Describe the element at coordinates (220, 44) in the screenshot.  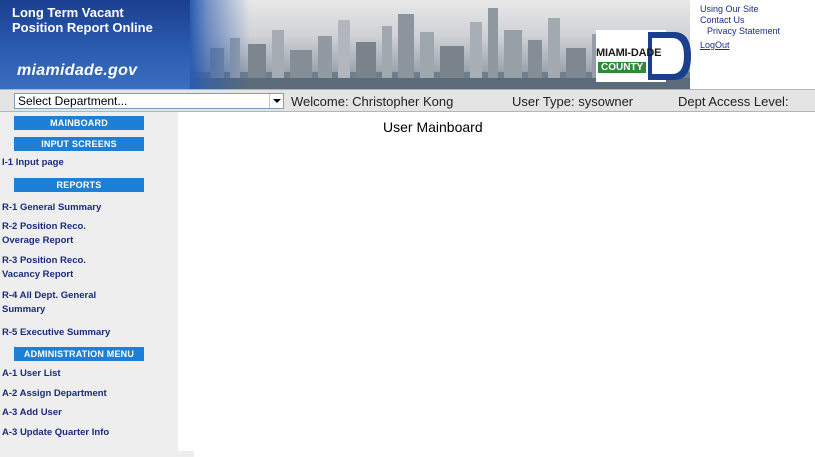
I see `banner-fade` at that location.